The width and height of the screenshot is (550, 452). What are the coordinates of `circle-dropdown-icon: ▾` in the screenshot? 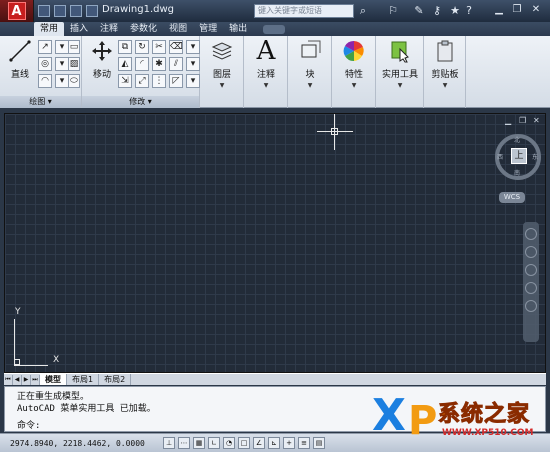 It's located at (62, 64).